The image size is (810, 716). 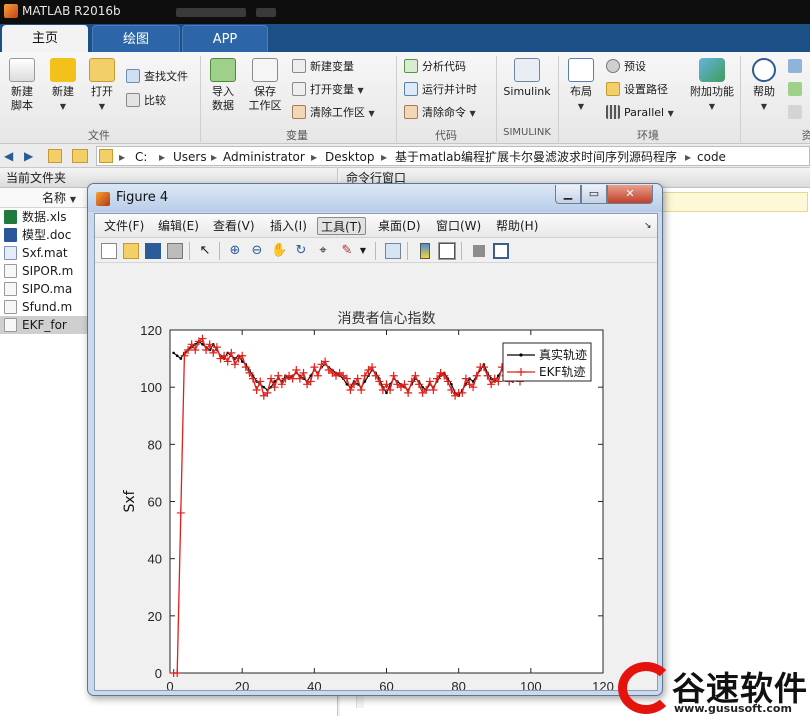 What do you see at coordinates (223, 85) in the screenshot?
I see `import-data-button: 导入 数据` at bounding box center [223, 85].